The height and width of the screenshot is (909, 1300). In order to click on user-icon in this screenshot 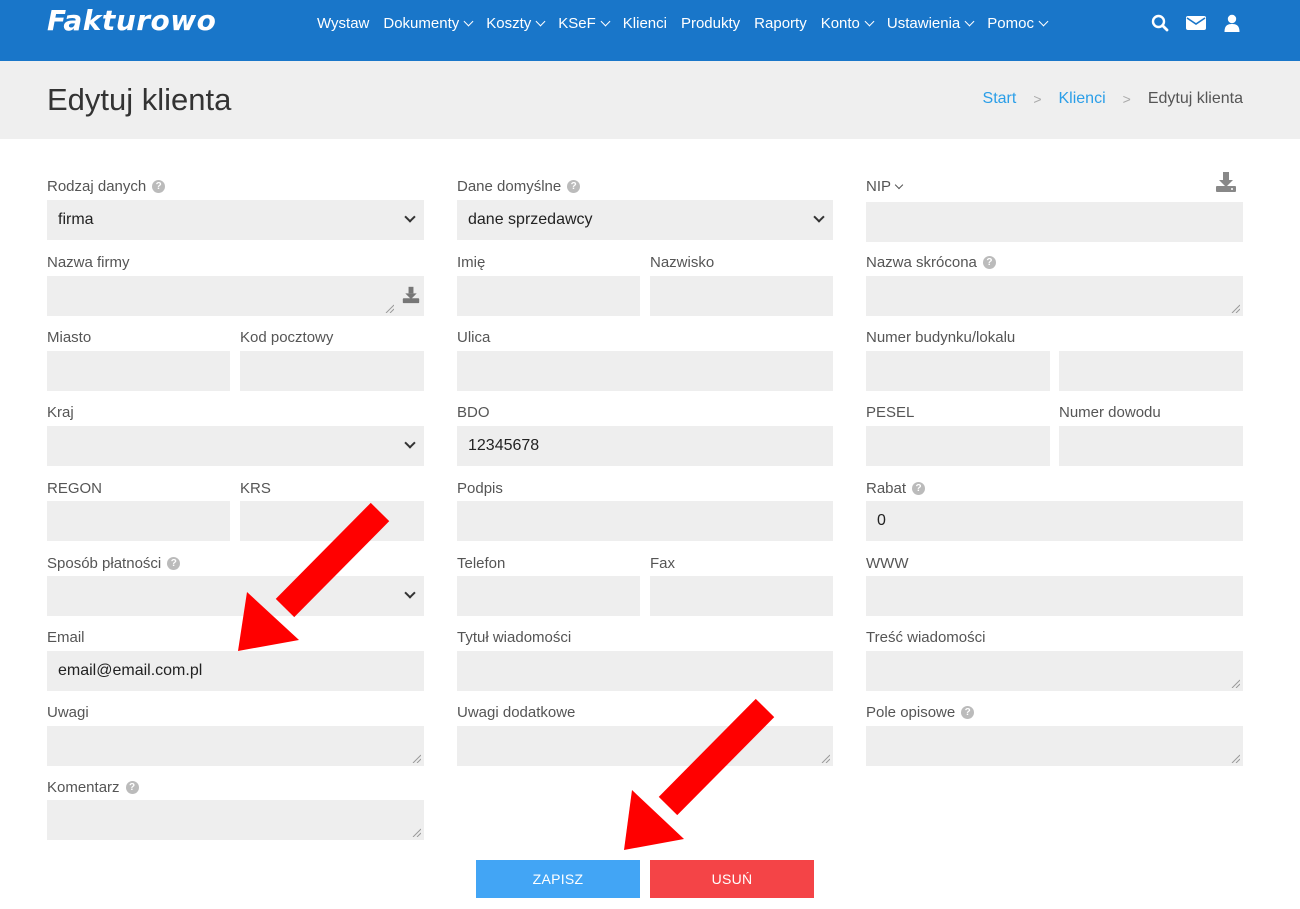, I will do `click(1232, 23)`.